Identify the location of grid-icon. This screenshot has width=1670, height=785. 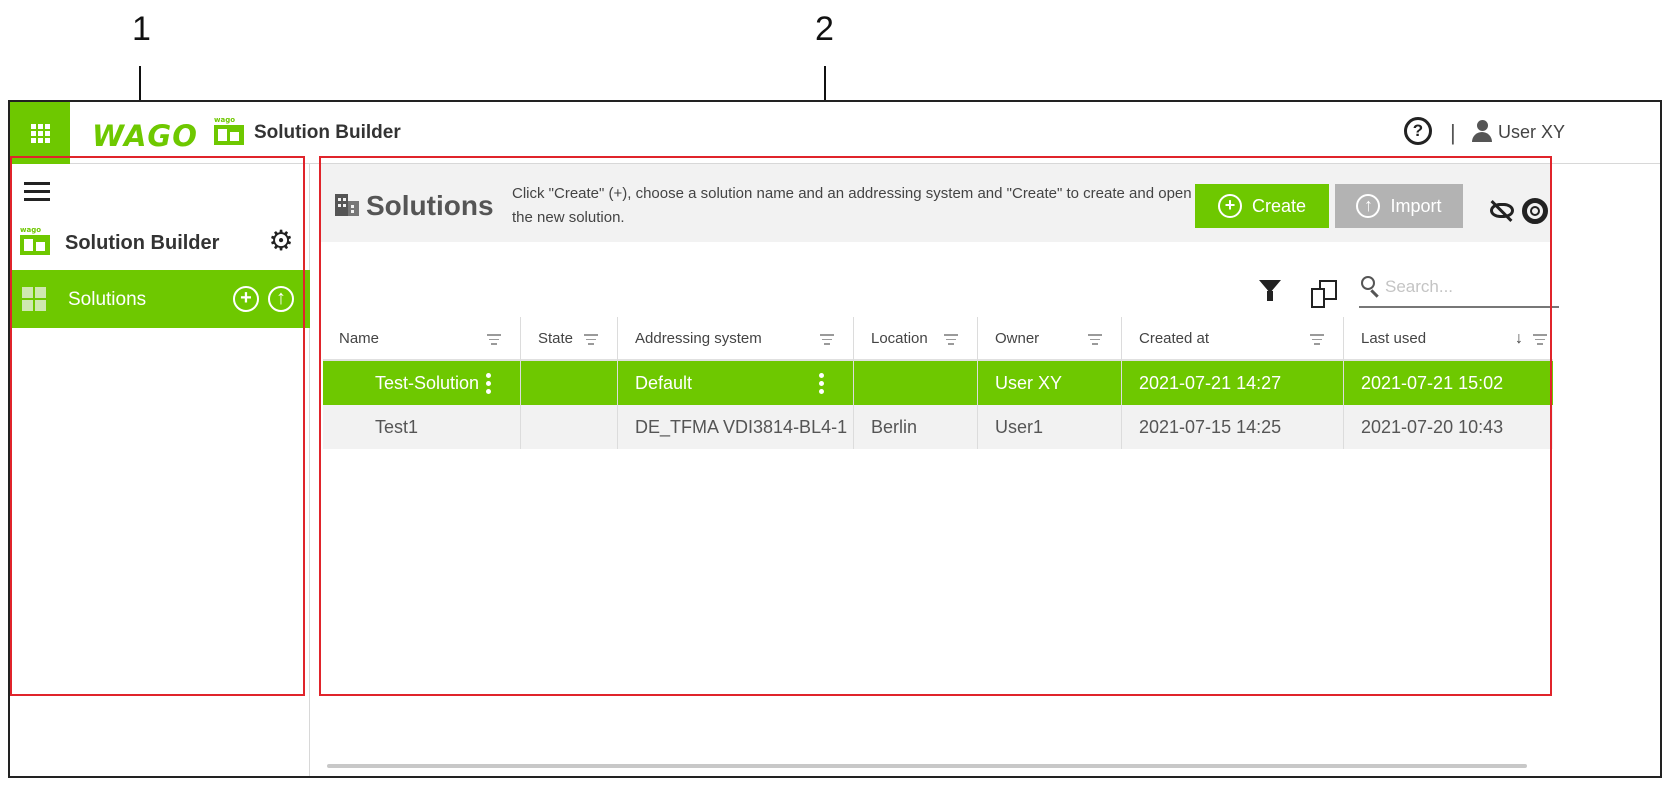
(40, 133).